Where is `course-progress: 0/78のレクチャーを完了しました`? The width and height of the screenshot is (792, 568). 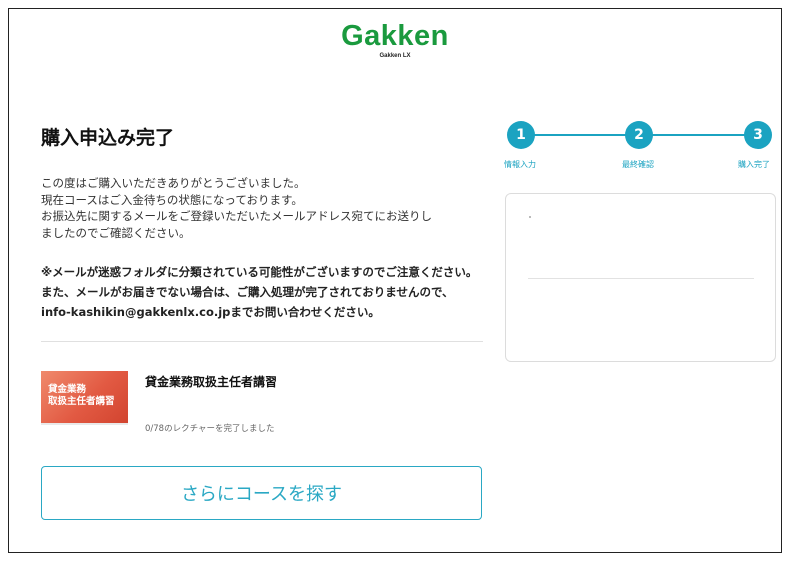 course-progress: 0/78のレクチャーを完了しました is located at coordinates (210, 429).